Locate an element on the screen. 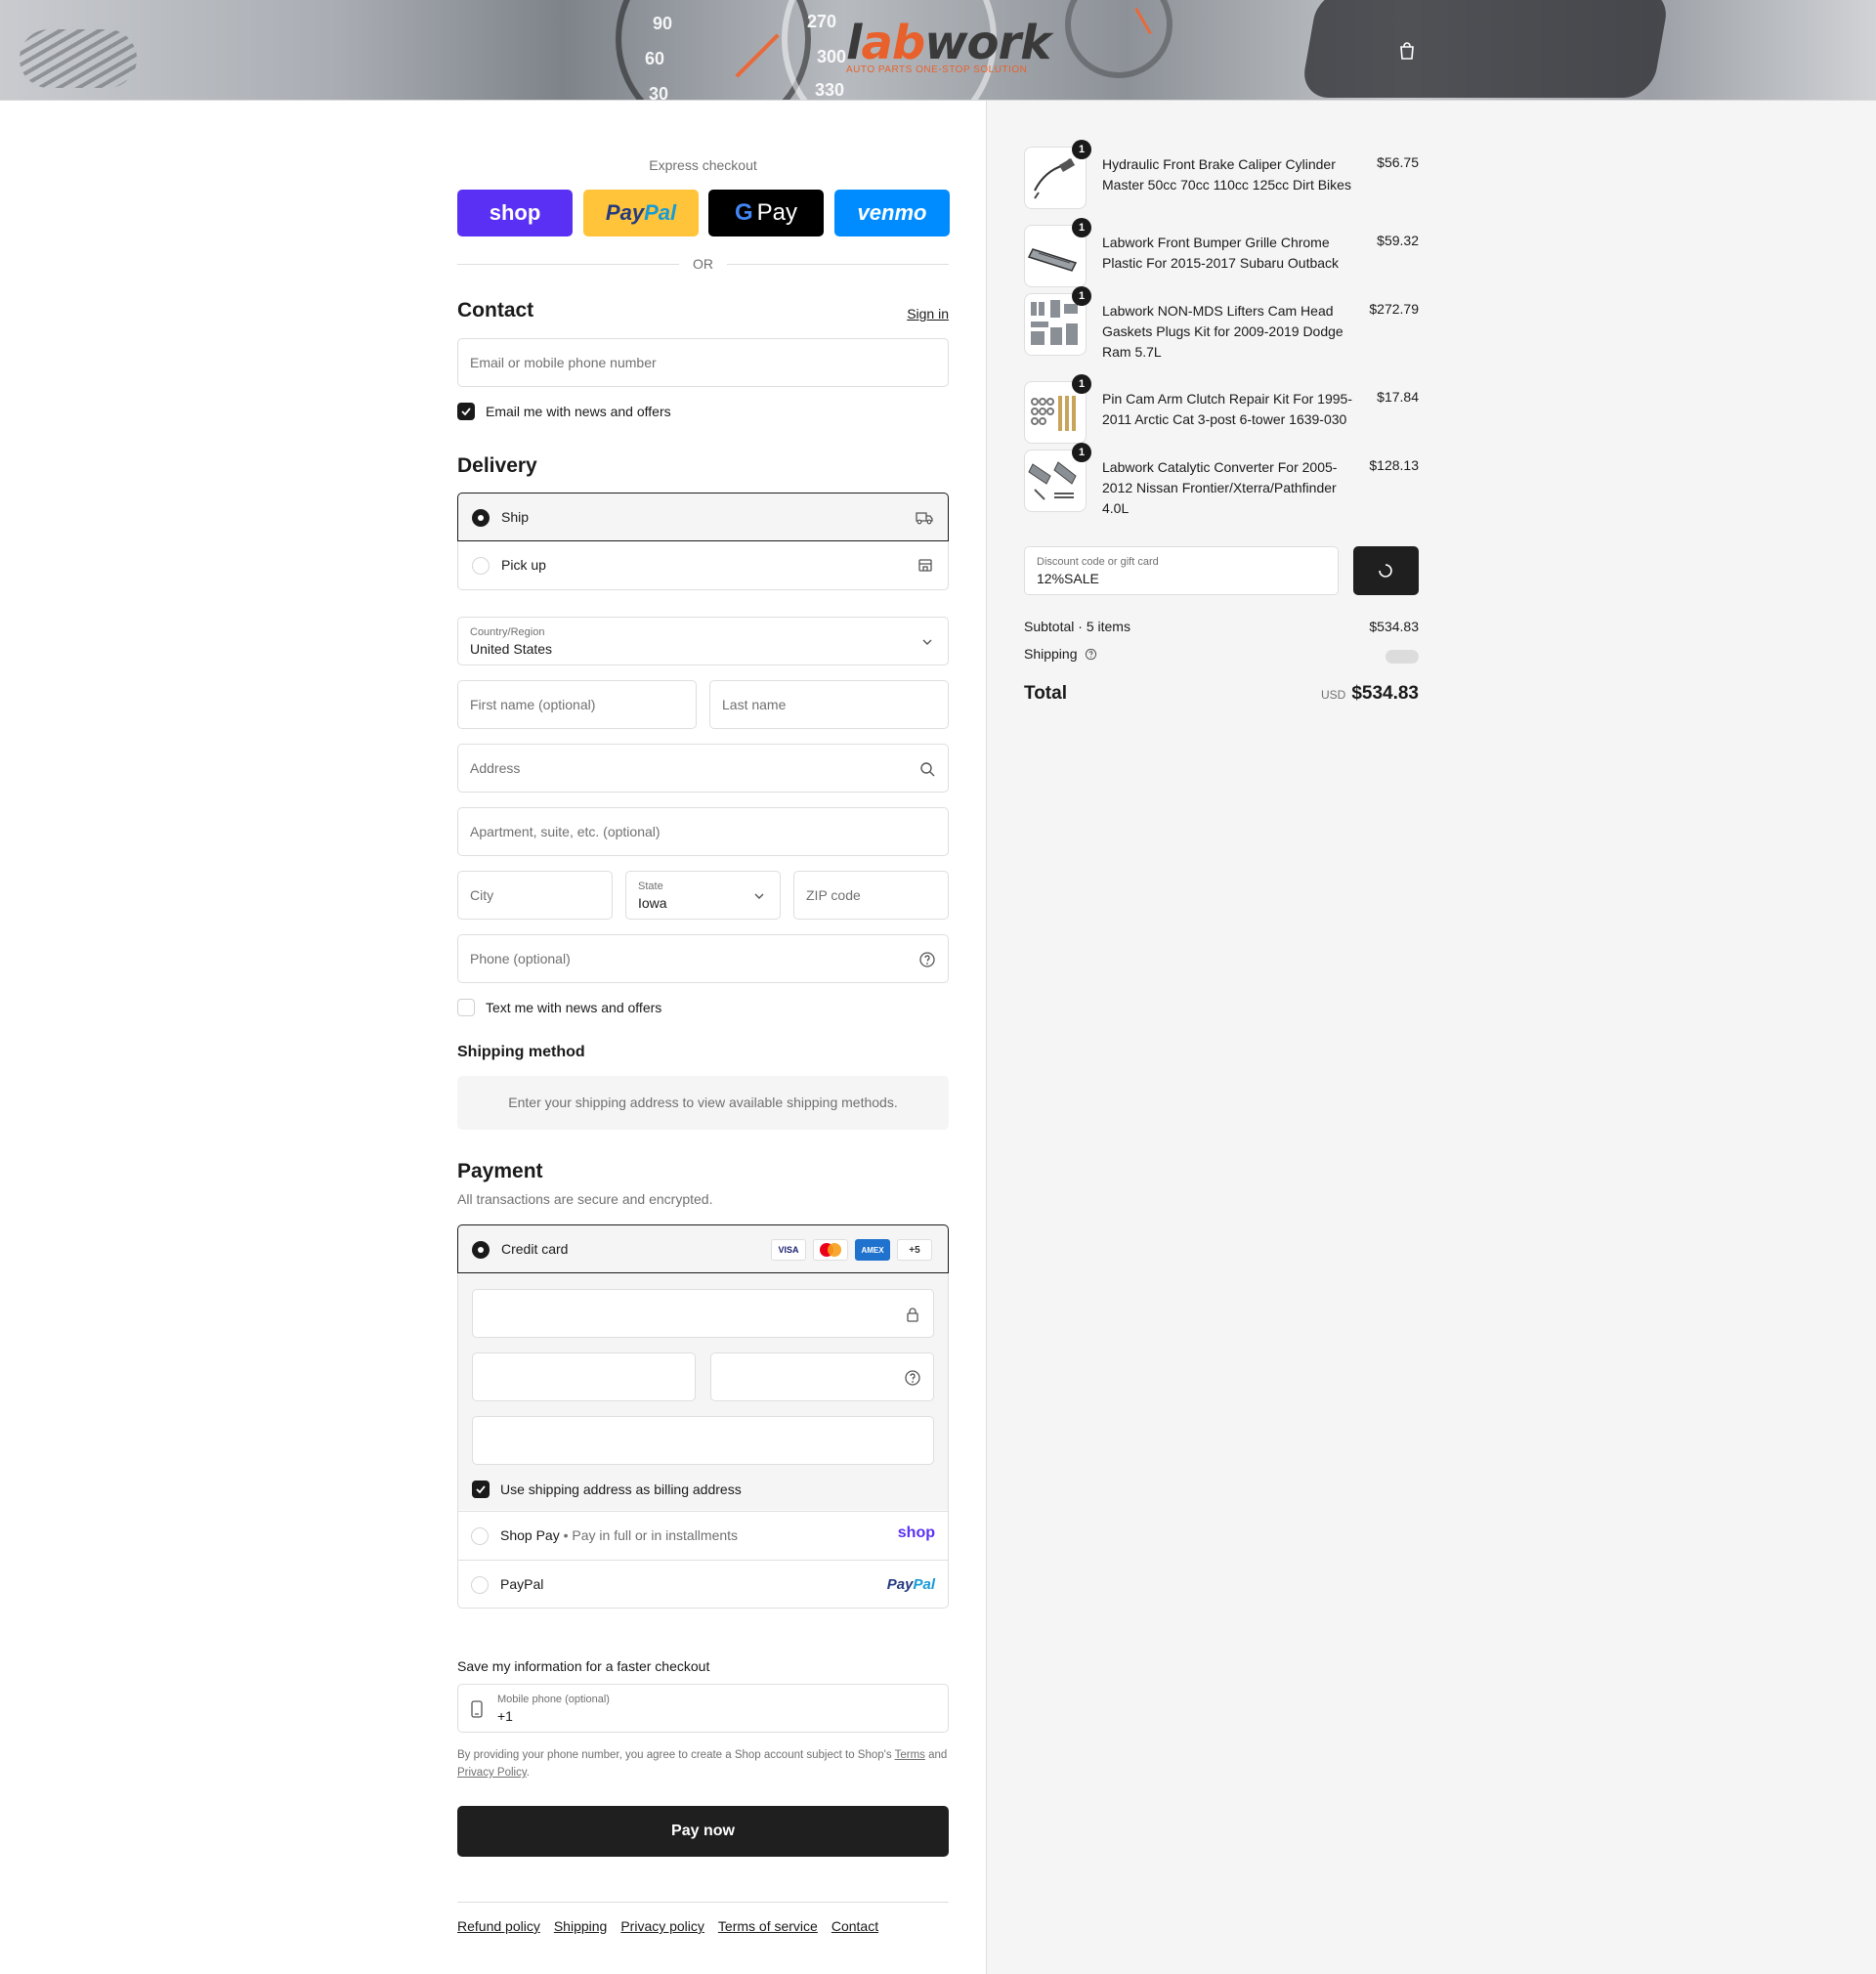 Image resolution: width=1876 pixels, height=1974 pixels. google-icon: G is located at coordinates (743, 212).